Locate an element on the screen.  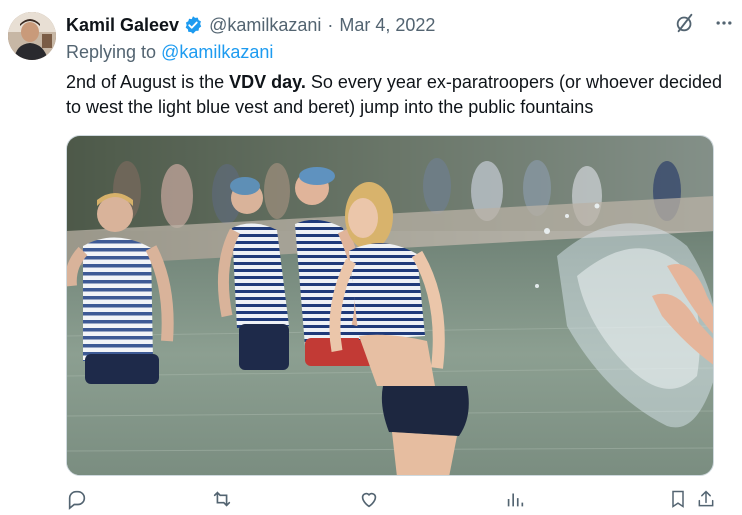
bookmark-icon is located at coordinates (678, 501).